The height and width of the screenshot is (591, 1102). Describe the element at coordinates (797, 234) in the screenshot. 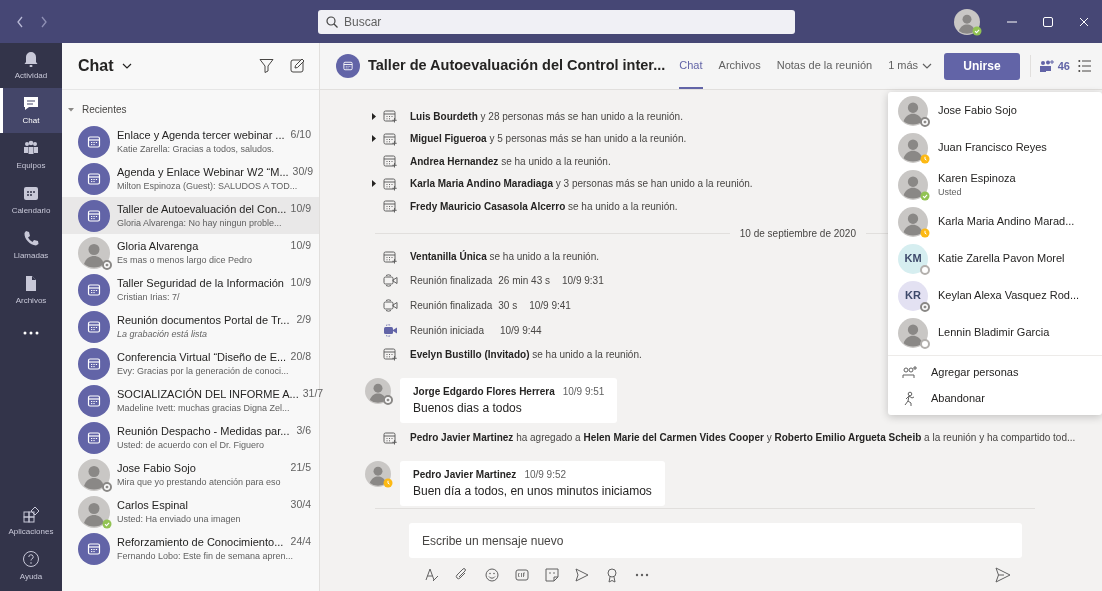

I see `date-divider: 10 de septiembre de 2020` at that location.